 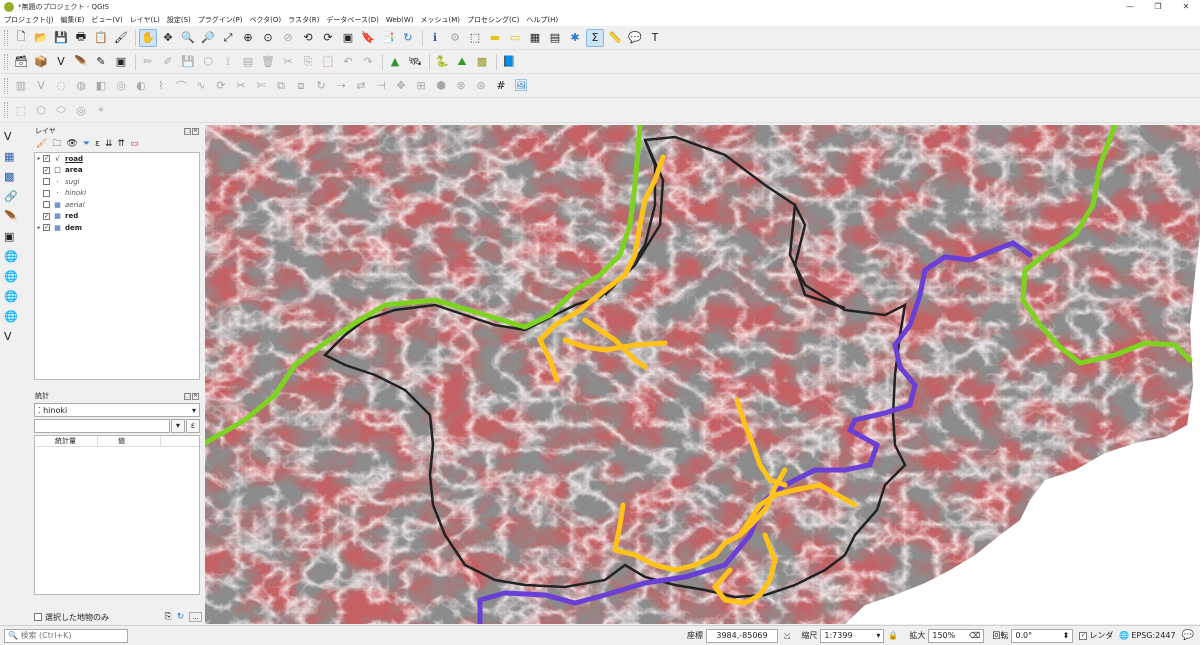 What do you see at coordinates (228, 62) in the screenshot?
I see `vertex-tool-icon: ⟟` at bounding box center [228, 62].